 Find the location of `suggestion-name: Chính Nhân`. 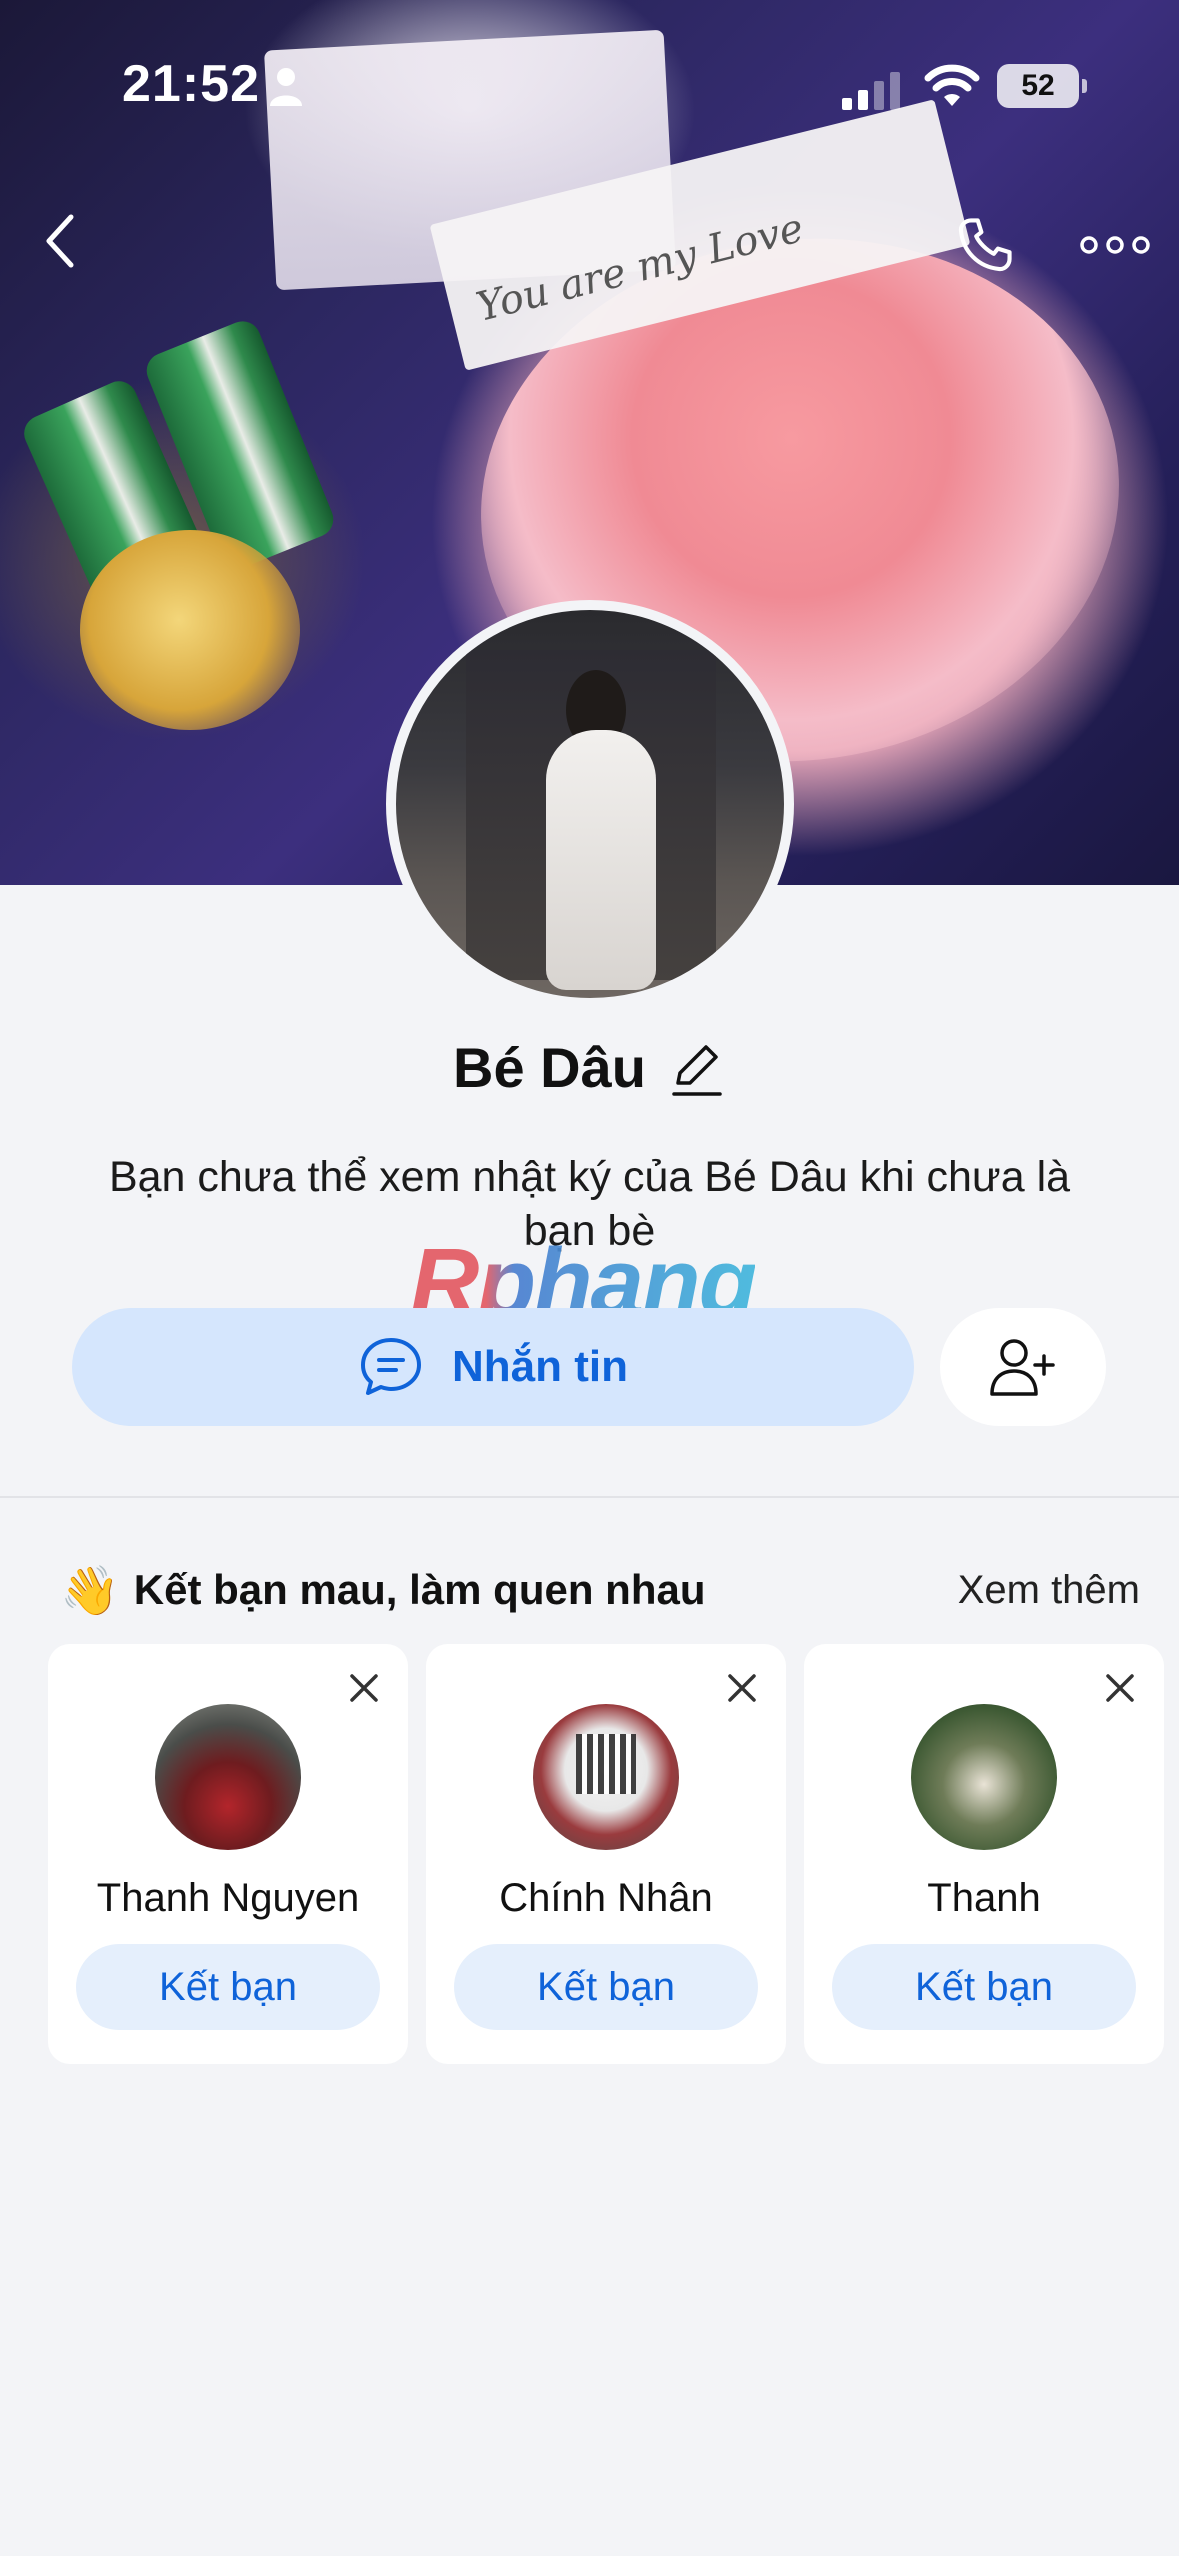

suggestion-name: Chính Nhân is located at coordinates (606, 1898).